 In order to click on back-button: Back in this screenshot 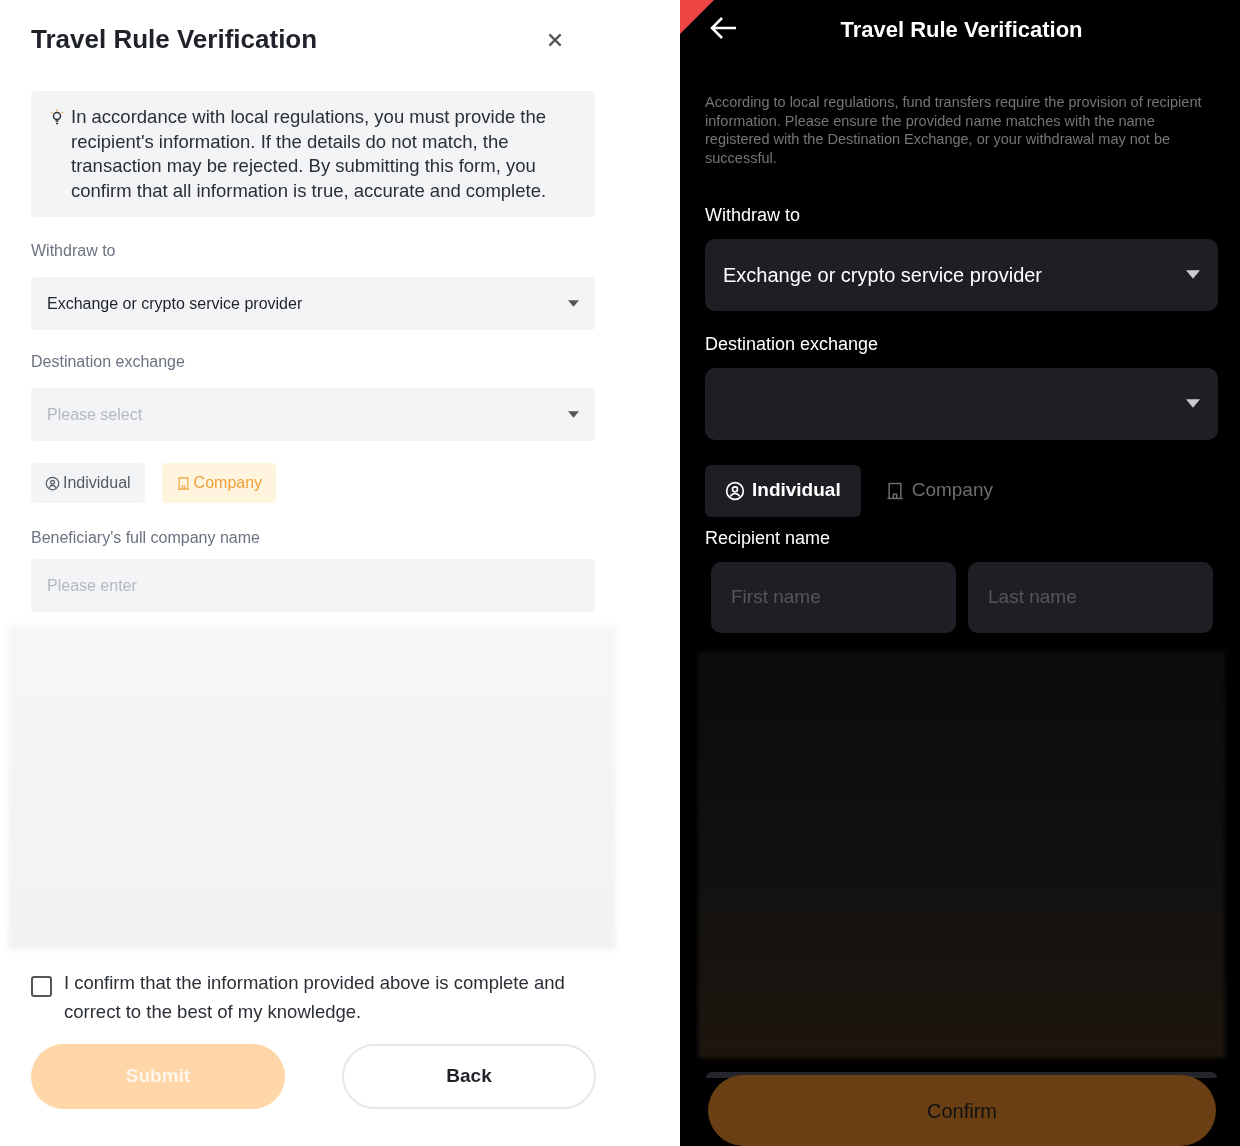, I will do `click(469, 1076)`.